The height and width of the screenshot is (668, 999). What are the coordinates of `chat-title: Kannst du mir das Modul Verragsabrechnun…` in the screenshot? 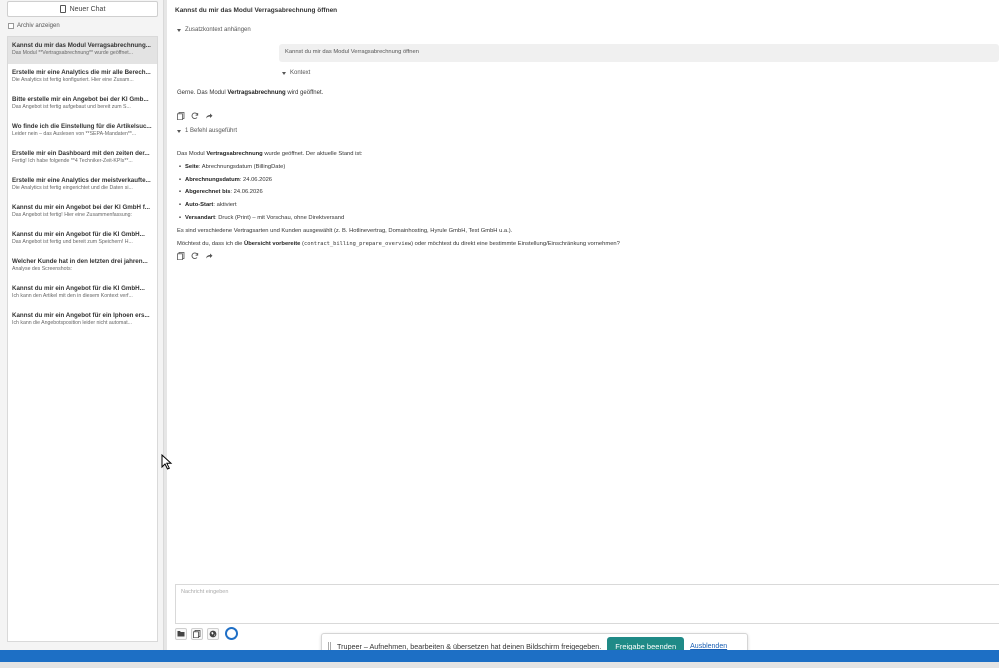 It's located at (81, 45).